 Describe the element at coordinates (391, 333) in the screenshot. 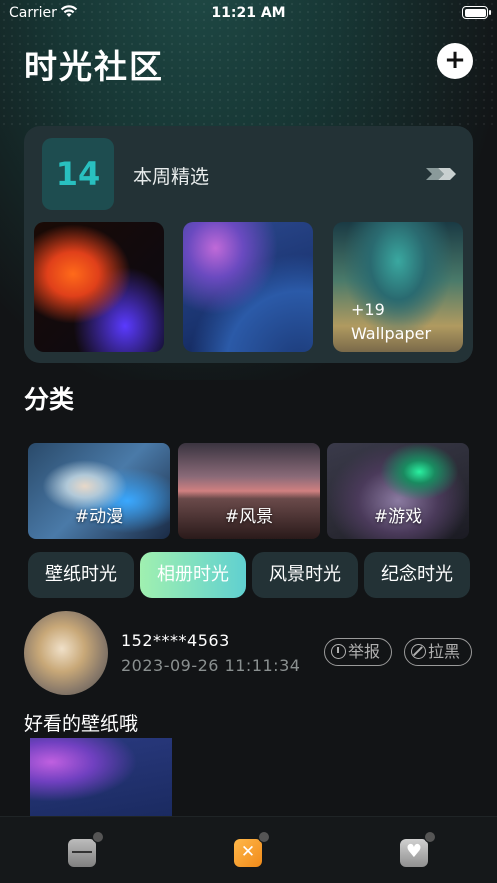

I see `more-label: Wallpaper` at that location.